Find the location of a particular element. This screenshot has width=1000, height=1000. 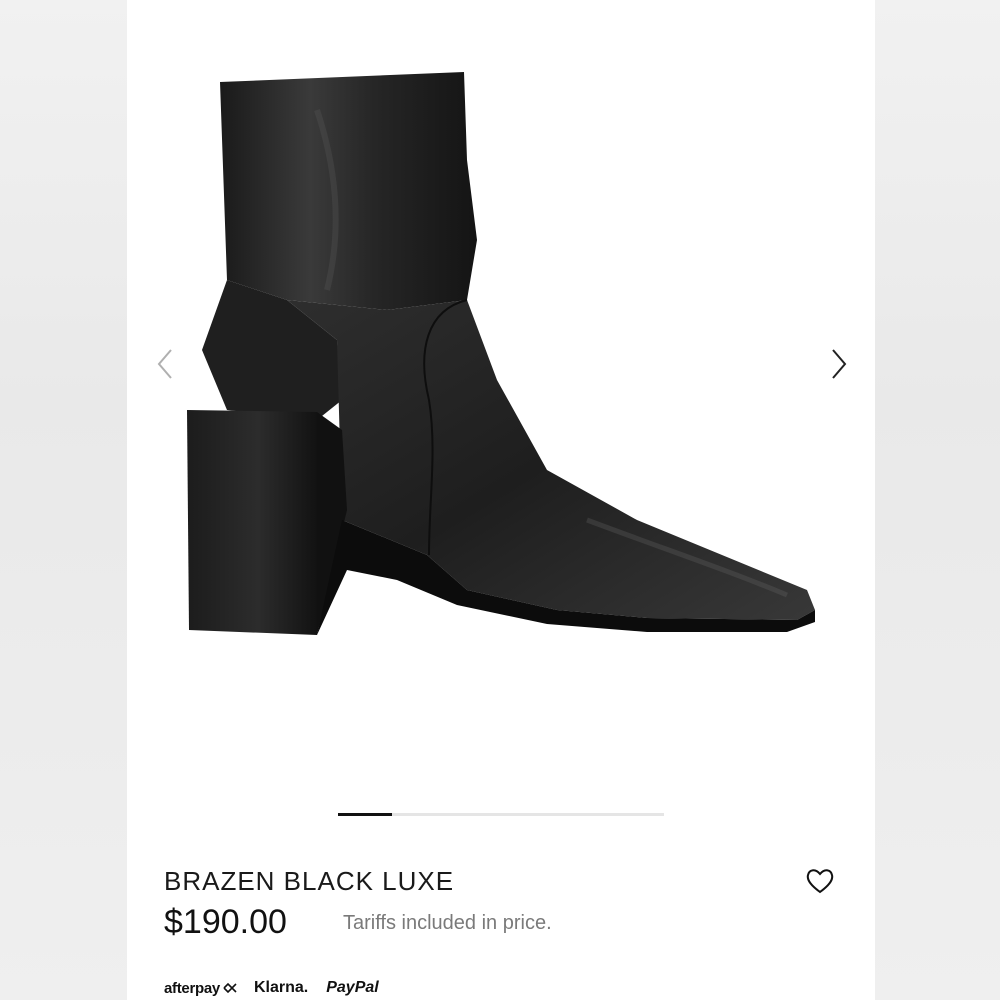

tariff-note: Tariffs included in price. is located at coordinates (447, 923).